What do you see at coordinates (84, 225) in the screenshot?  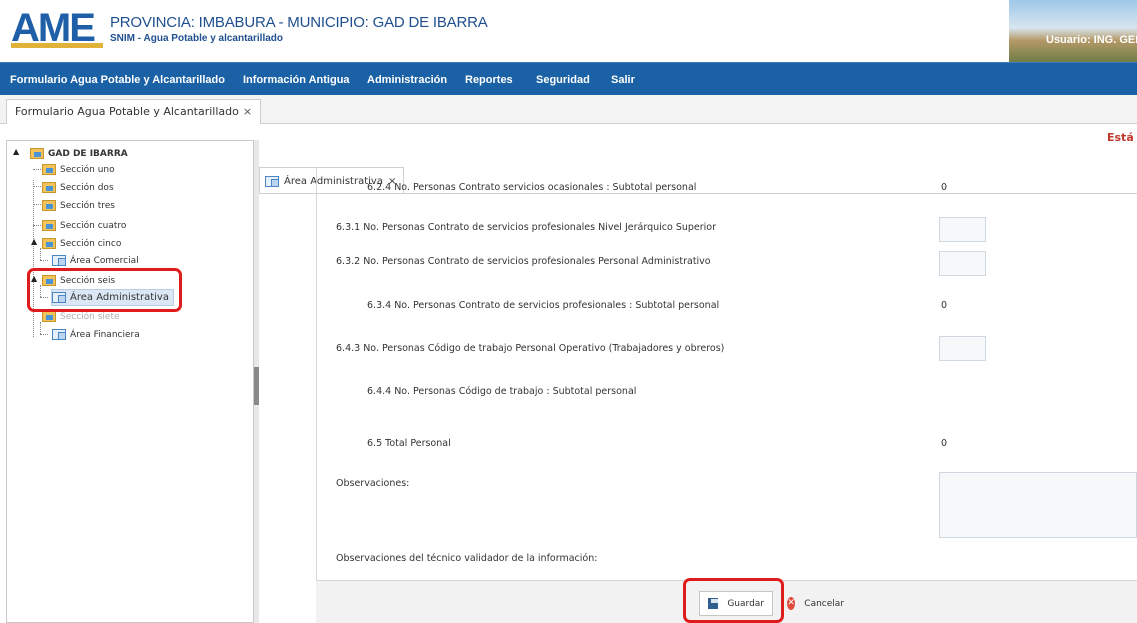 I see `tree-item-seccion-cuatro: Sección cuatro` at bounding box center [84, 225].